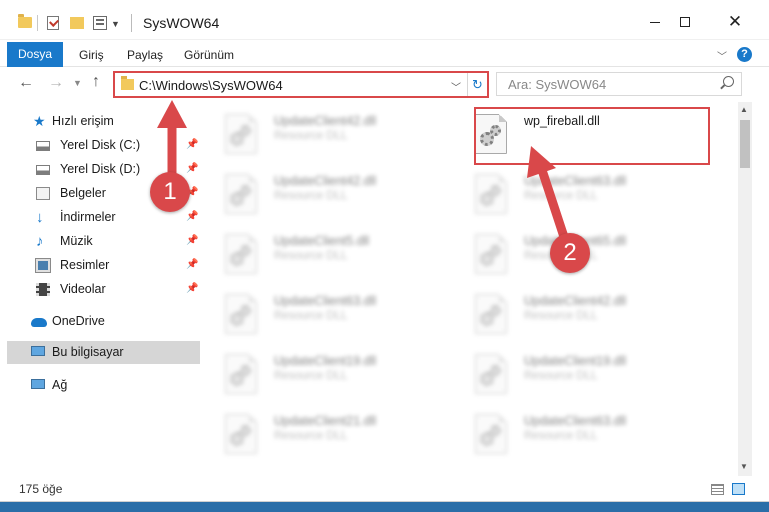 The image size is (769, 512). What do you see at coordinates (38, 351) in the screenshot?
I see `computer-icon` at bounding box center [38, 351].